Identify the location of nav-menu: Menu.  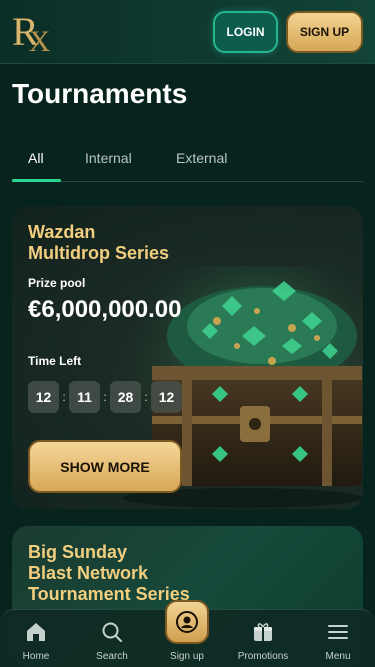
(338, 638).